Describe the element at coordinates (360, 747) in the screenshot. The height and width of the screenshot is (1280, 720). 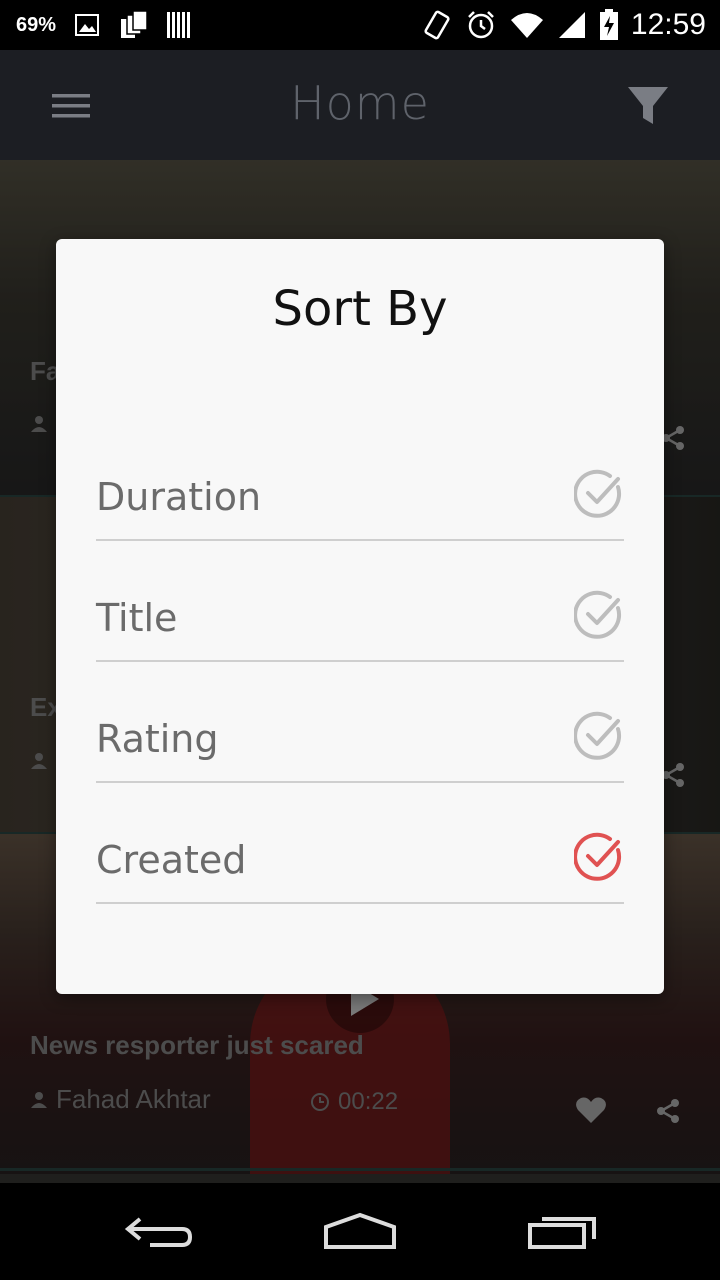
I see `sort-option-rating: Rating` at that location.